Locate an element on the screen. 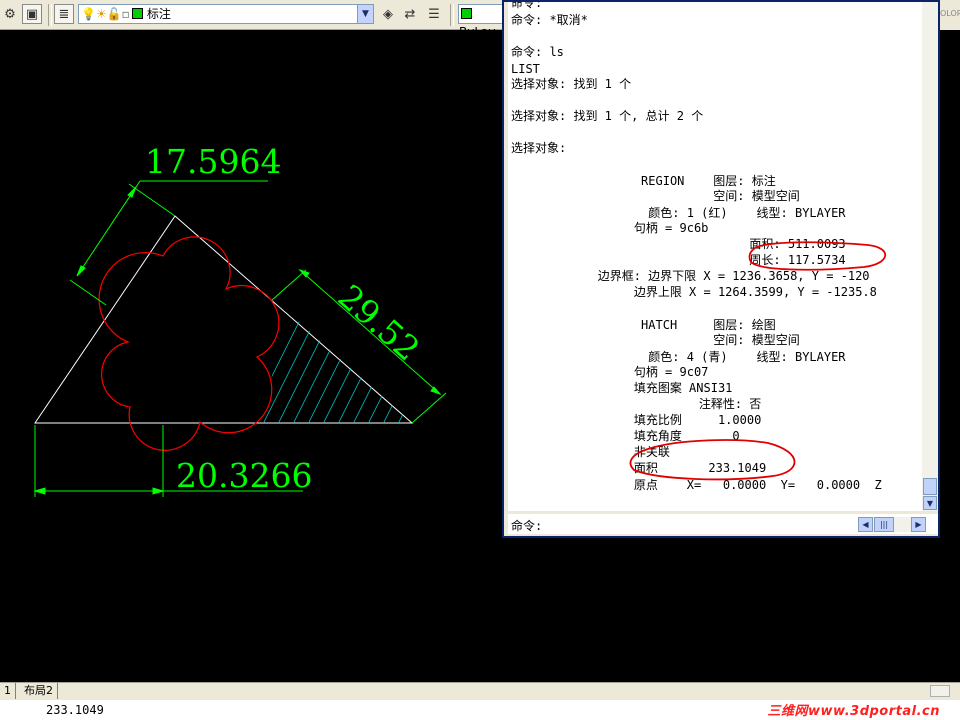 The image size is (960, 720). dimension-text-bottom: 20.3266 is located at coordinates (244, 475).